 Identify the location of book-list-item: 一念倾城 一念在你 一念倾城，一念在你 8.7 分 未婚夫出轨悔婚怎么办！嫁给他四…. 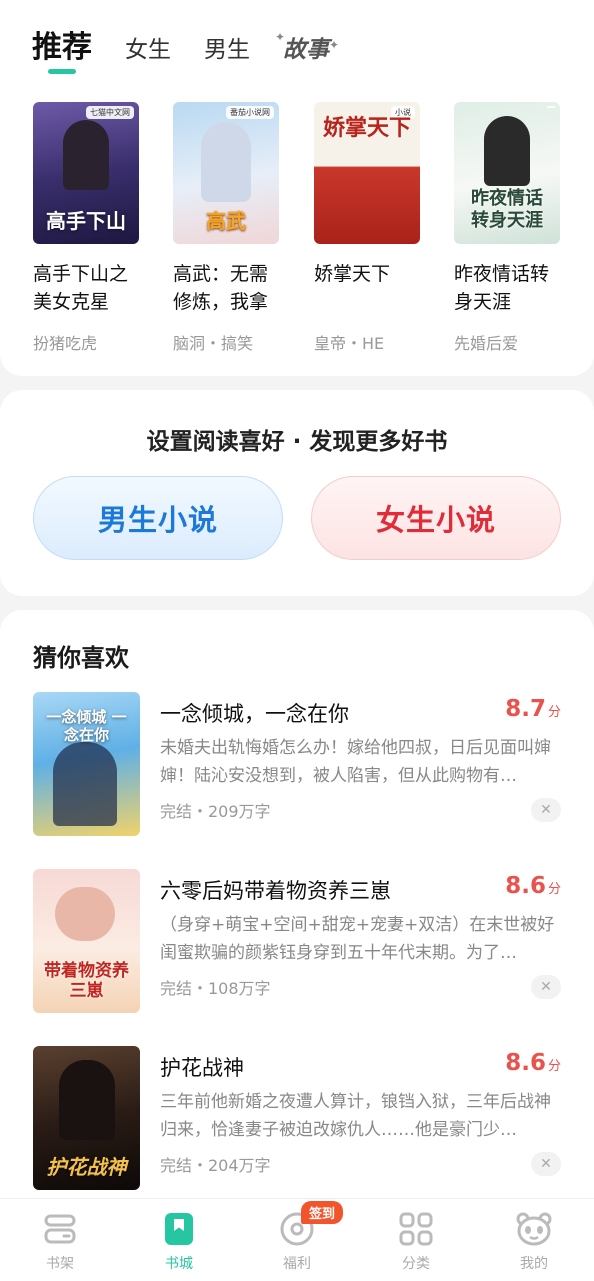
(297, 764).